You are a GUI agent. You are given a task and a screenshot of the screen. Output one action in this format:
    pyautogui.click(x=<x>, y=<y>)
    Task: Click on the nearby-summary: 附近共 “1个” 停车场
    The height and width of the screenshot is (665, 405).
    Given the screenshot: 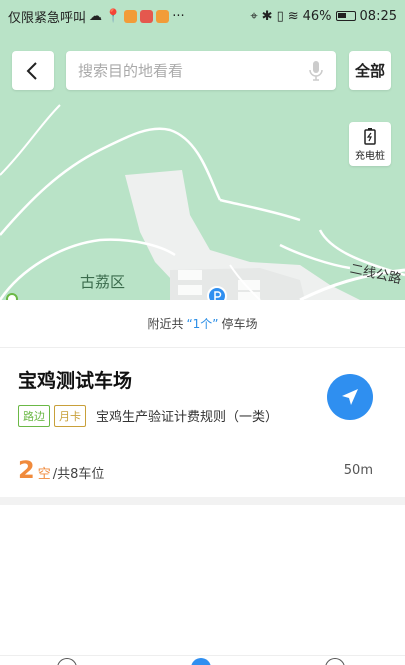 What is the action you would take?
    pyautogui.click(x=202, y=324)
    